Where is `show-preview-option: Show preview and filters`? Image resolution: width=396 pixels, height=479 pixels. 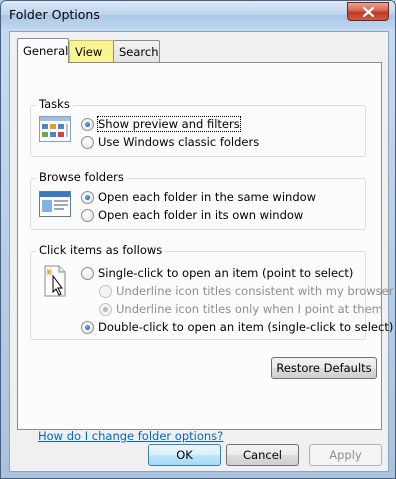
show-preview-option: Show preview and filters is located at coordinates (161, 124).